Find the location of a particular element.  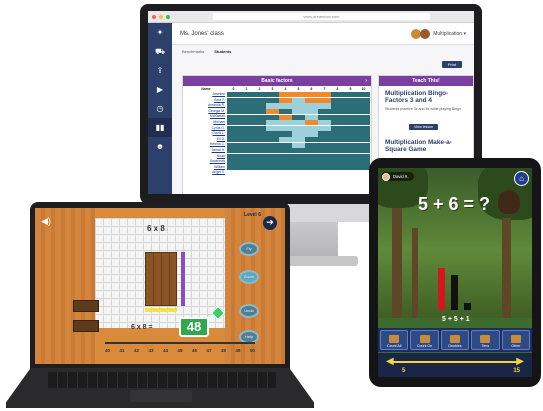

range-slider: ◀ ▶ 5 15 is located at coordinates (455, 365).